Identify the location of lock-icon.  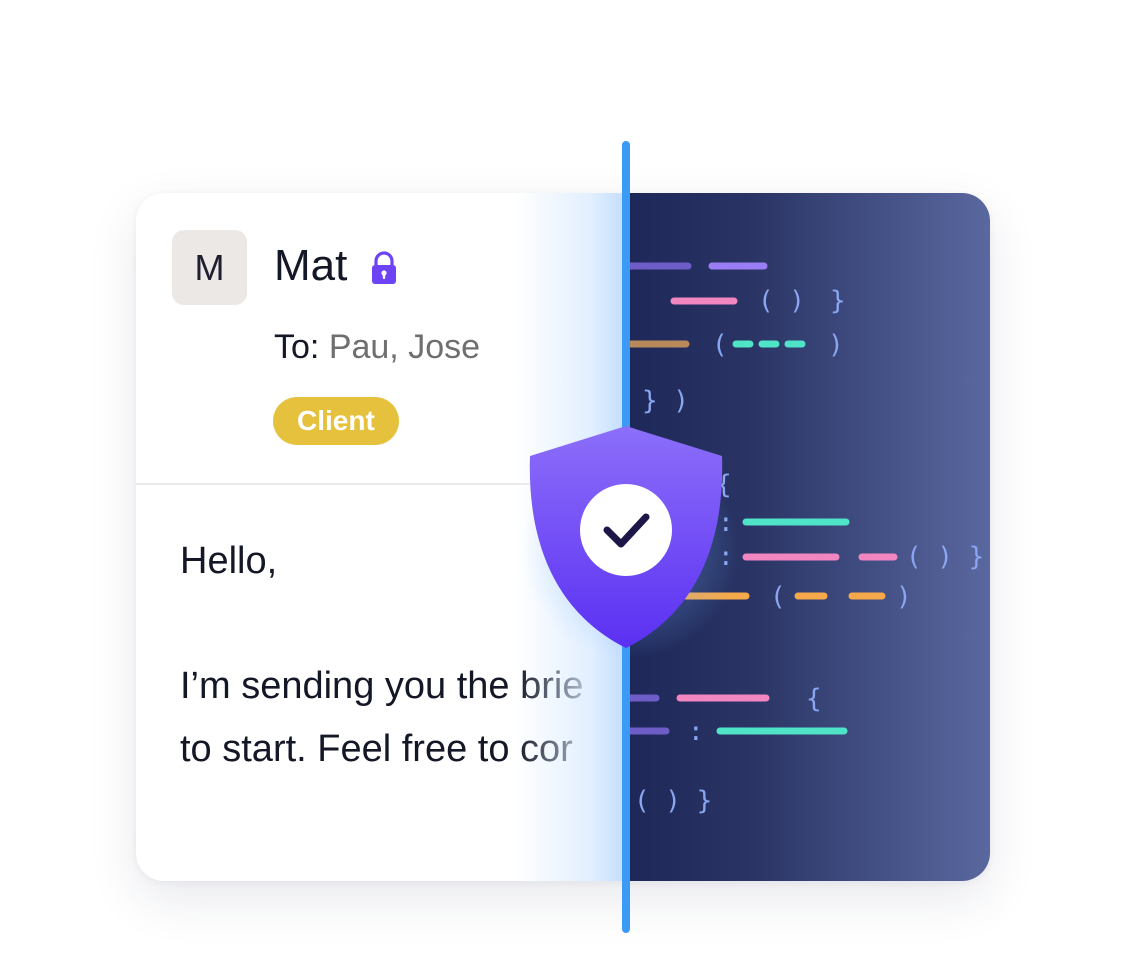
(384, 267).